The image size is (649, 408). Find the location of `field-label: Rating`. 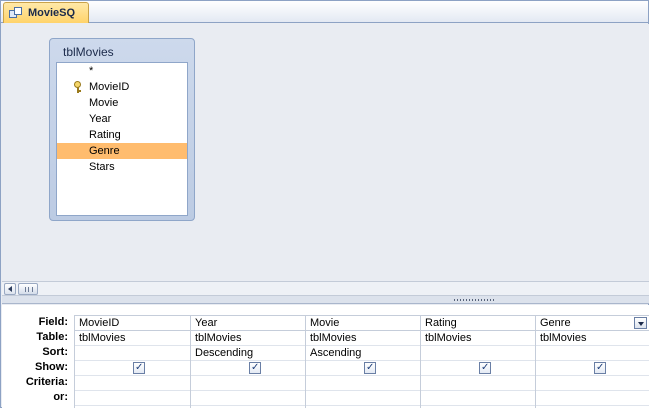

field-label: Rating is located at coordinates (105, 135).